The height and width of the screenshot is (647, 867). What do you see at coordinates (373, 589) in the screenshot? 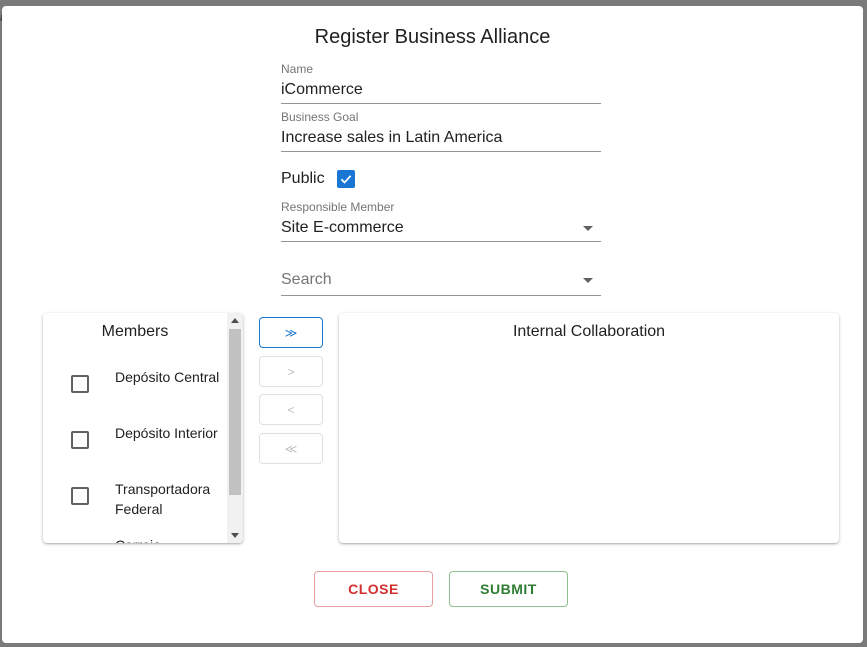
I see `close-button: CLOSE` at bounding box center [373, 589].